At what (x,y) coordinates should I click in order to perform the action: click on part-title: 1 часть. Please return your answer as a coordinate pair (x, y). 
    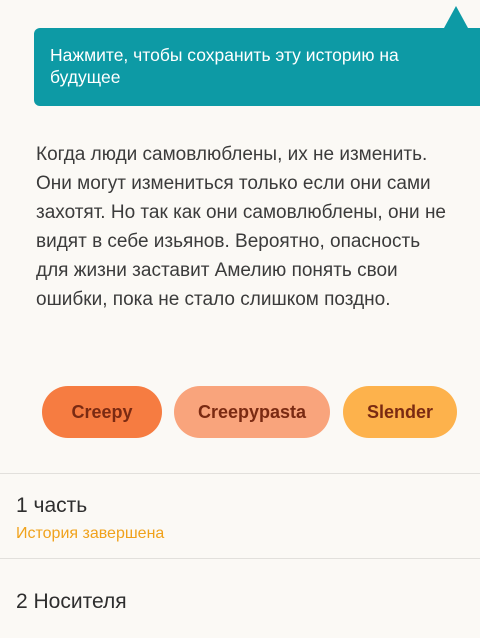
    Looking at the image, I should click on (52, 505).